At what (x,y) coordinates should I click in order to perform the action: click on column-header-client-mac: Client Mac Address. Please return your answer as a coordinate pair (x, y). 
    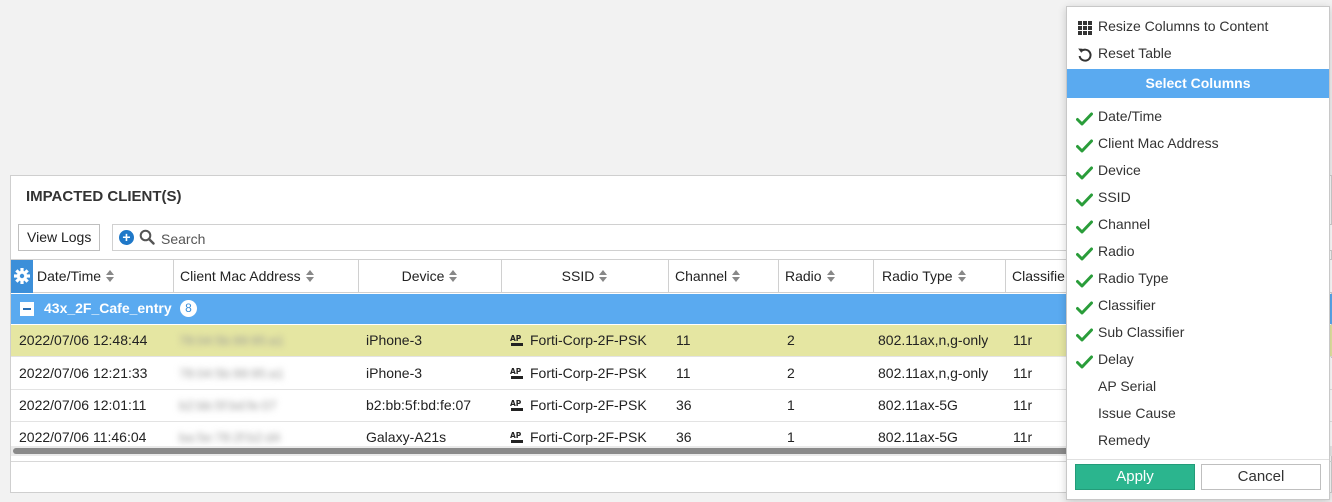
    Looking at the image, I should click on (266, 276).